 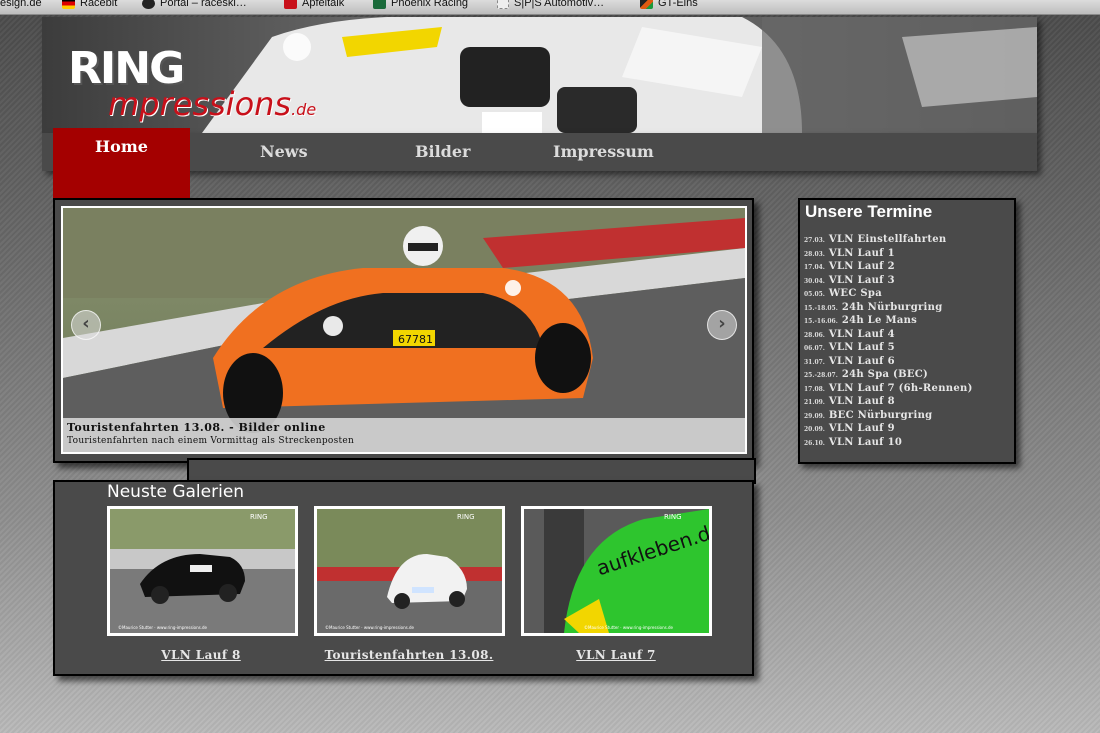 I want to click on termin-event: VLN Lauf 2, so click(x=861, y=266).